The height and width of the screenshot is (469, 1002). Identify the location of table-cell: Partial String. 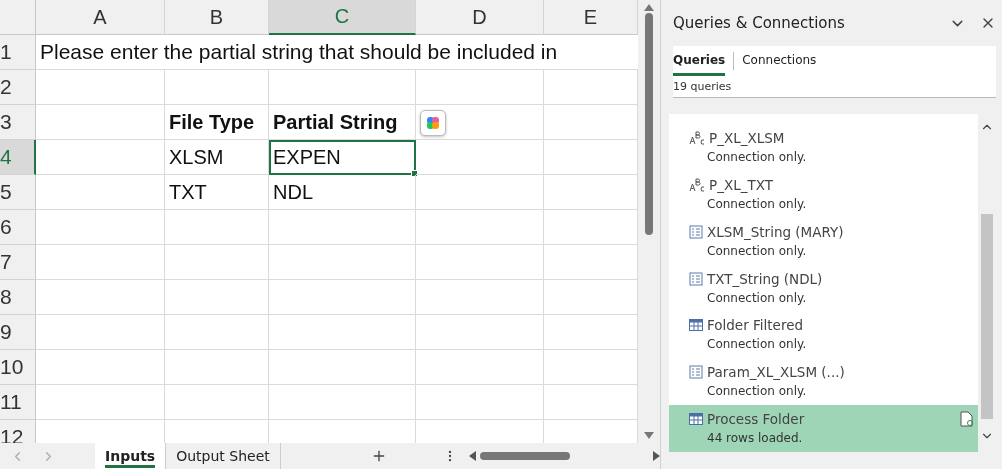
(342, 122).